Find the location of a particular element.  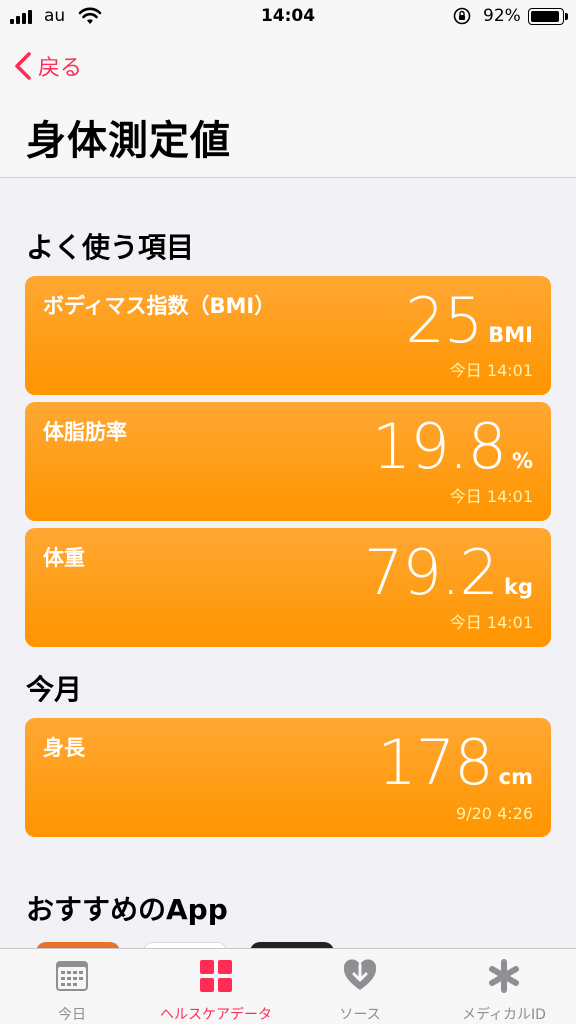

chevron-left-icon is located at coordinates (23, 66).